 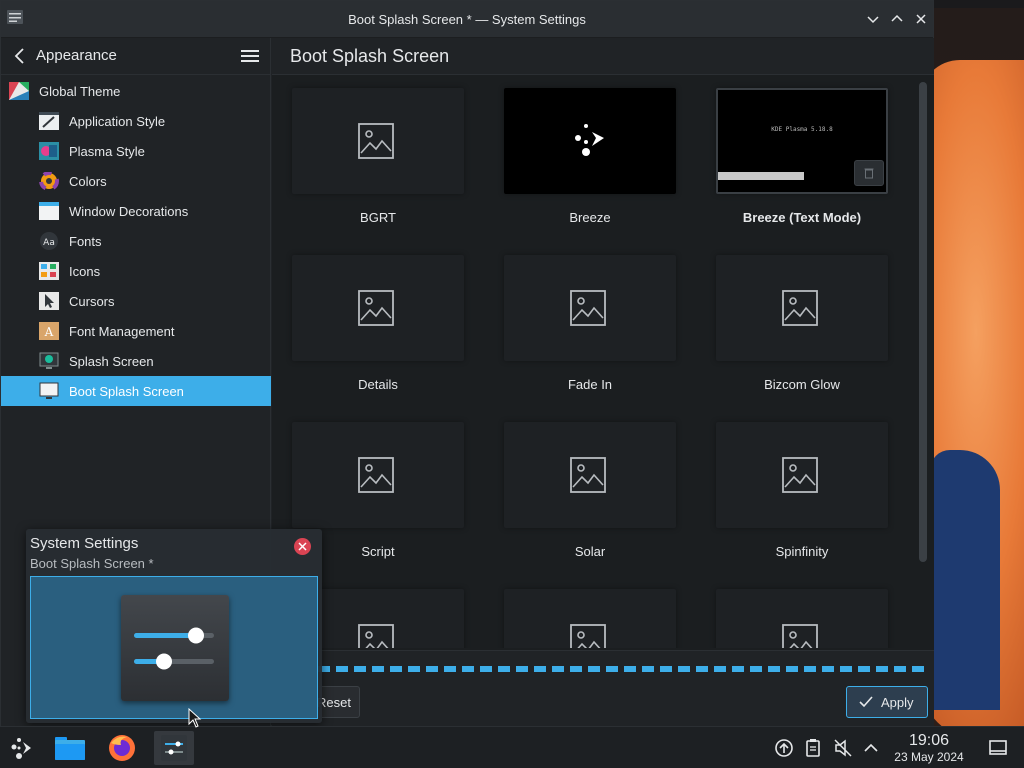 What do you see at coordinates (174, 647) in the screenshot?
I see `window-thumbnail` at bounding box center [174, 647].